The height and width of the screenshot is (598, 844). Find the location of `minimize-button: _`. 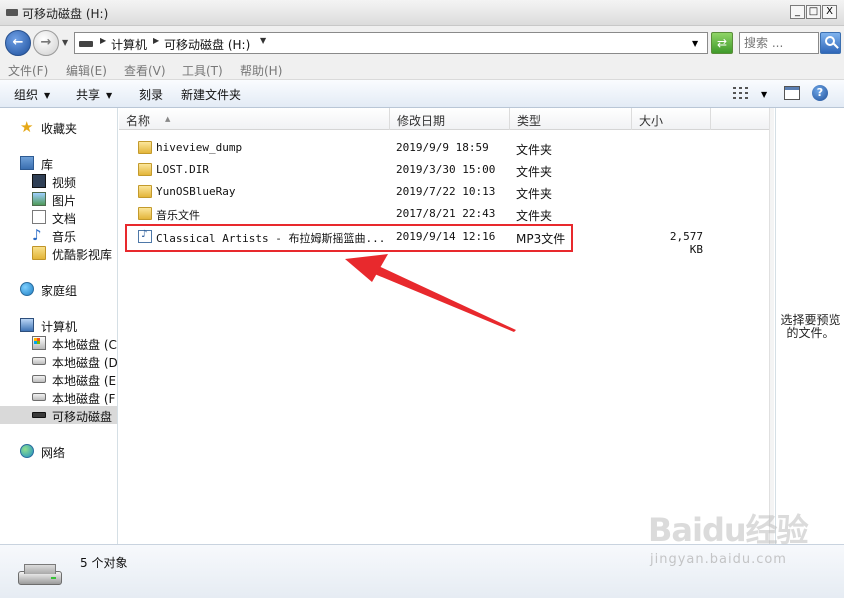

minimize-button: _ is located at coordinates (797, 12).